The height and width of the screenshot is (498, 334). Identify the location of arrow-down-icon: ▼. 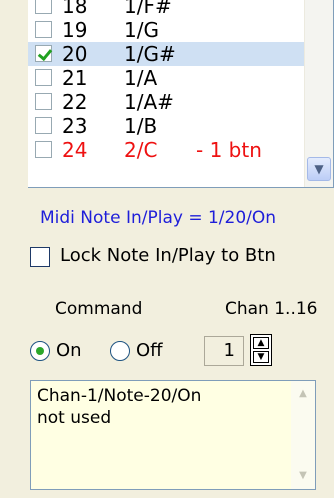
(261, 357).